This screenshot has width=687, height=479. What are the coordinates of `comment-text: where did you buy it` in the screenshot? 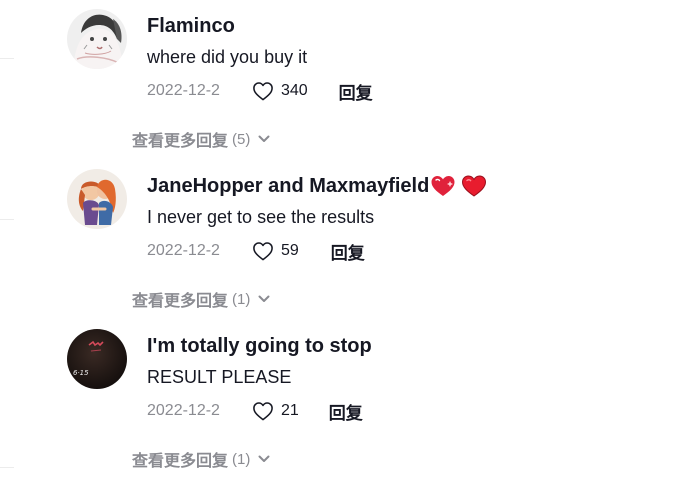 It's located at (227, 57).